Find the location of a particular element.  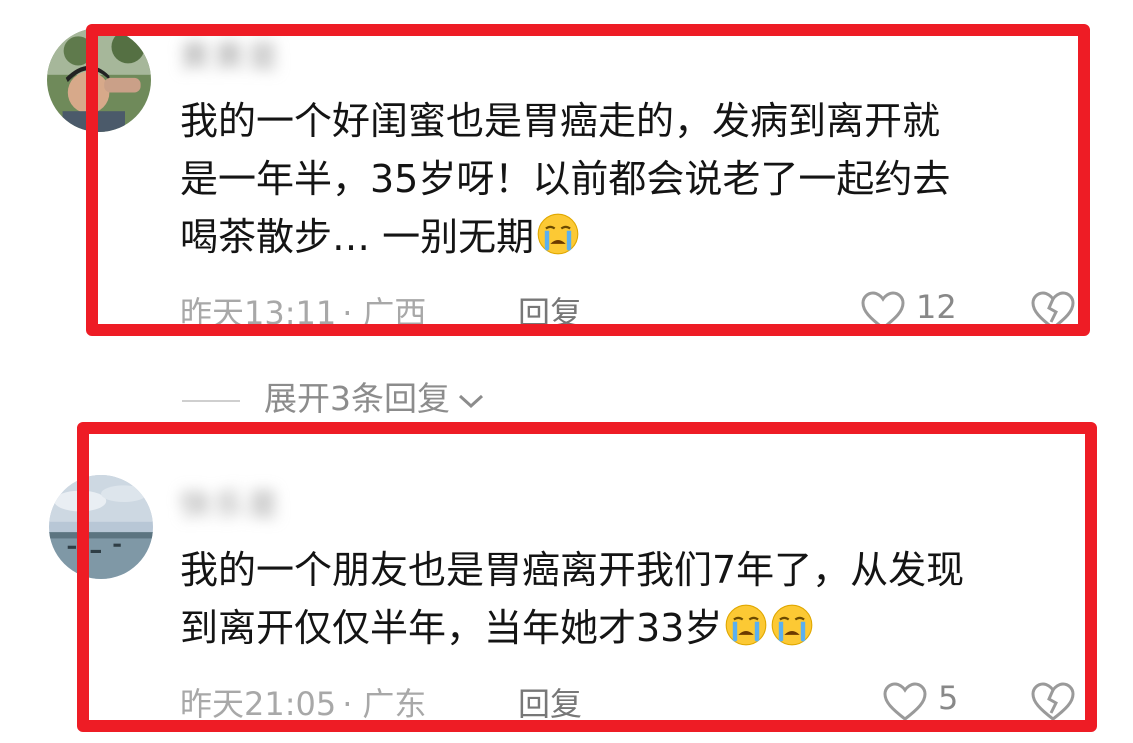

chevron-down-icon is located at coordinates (471, 401).